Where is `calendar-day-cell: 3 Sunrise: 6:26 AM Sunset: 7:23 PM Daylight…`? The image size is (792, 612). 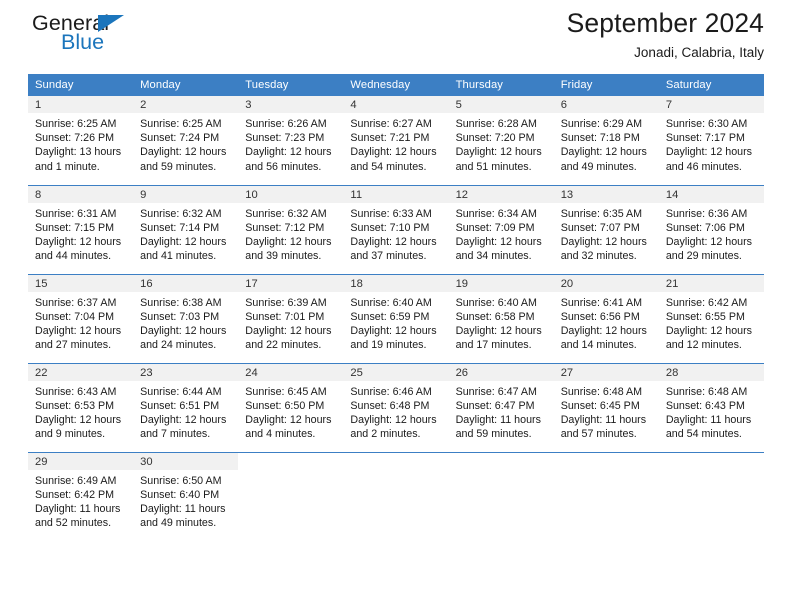
calendar-day-cell: 3 Sunrise: 6:26 AM Sunset: 7:23 PM Daylight… is located at coordinates (291, 140).